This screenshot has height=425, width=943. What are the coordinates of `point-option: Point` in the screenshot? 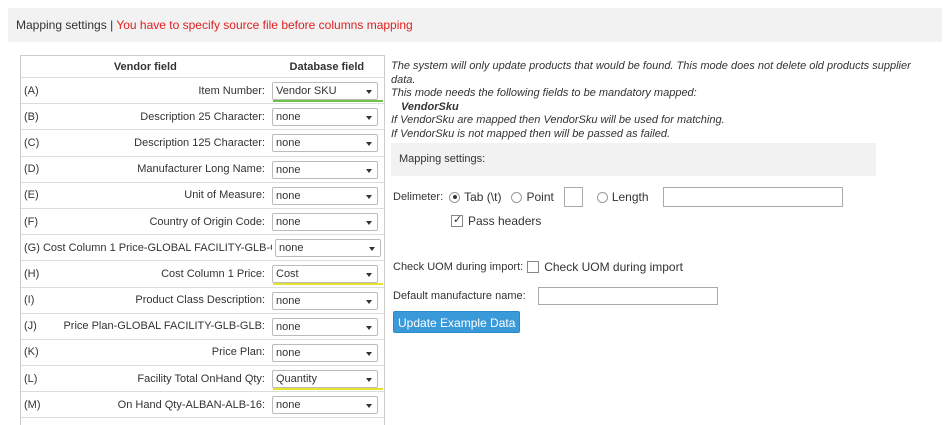 It's located at (532, 197).